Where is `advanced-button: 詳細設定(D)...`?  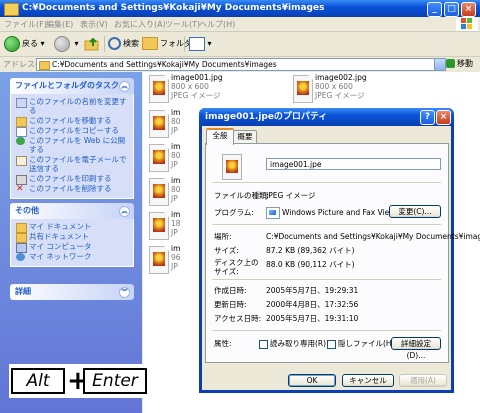 advanced-button: 詳細設定(D)... is located at coordinates (416, 348).